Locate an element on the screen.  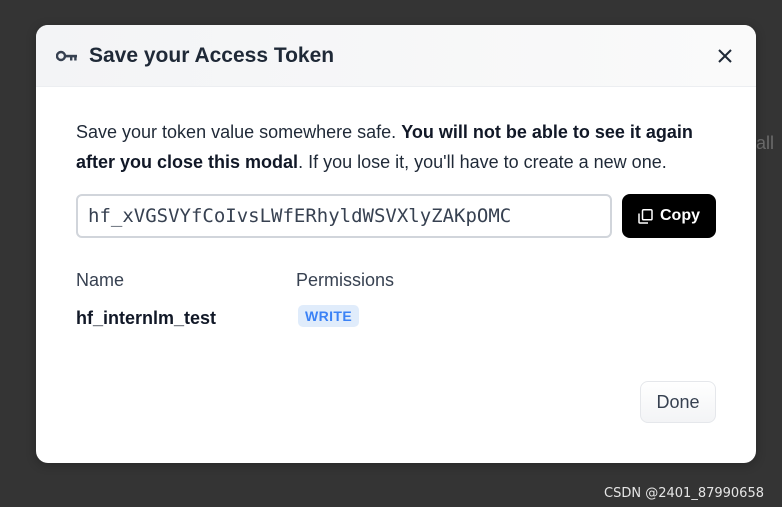
column-header-permissions: Permissions is located at coordinates (345, 280).